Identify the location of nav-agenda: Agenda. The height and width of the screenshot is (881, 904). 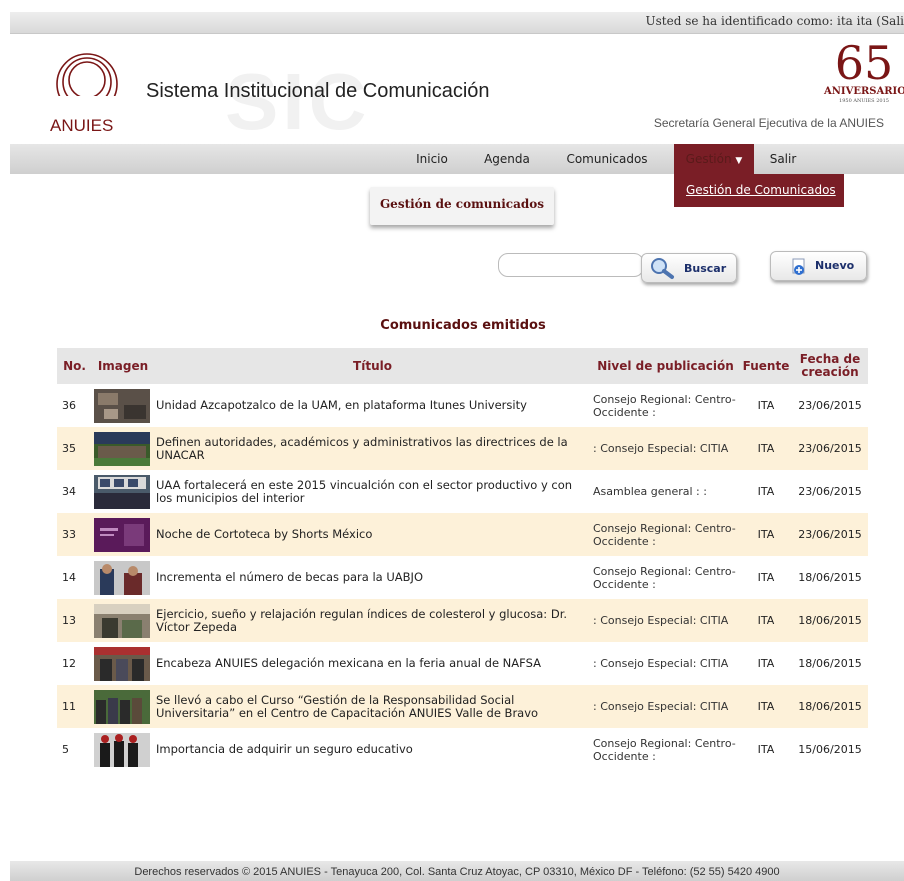
(507, 159).